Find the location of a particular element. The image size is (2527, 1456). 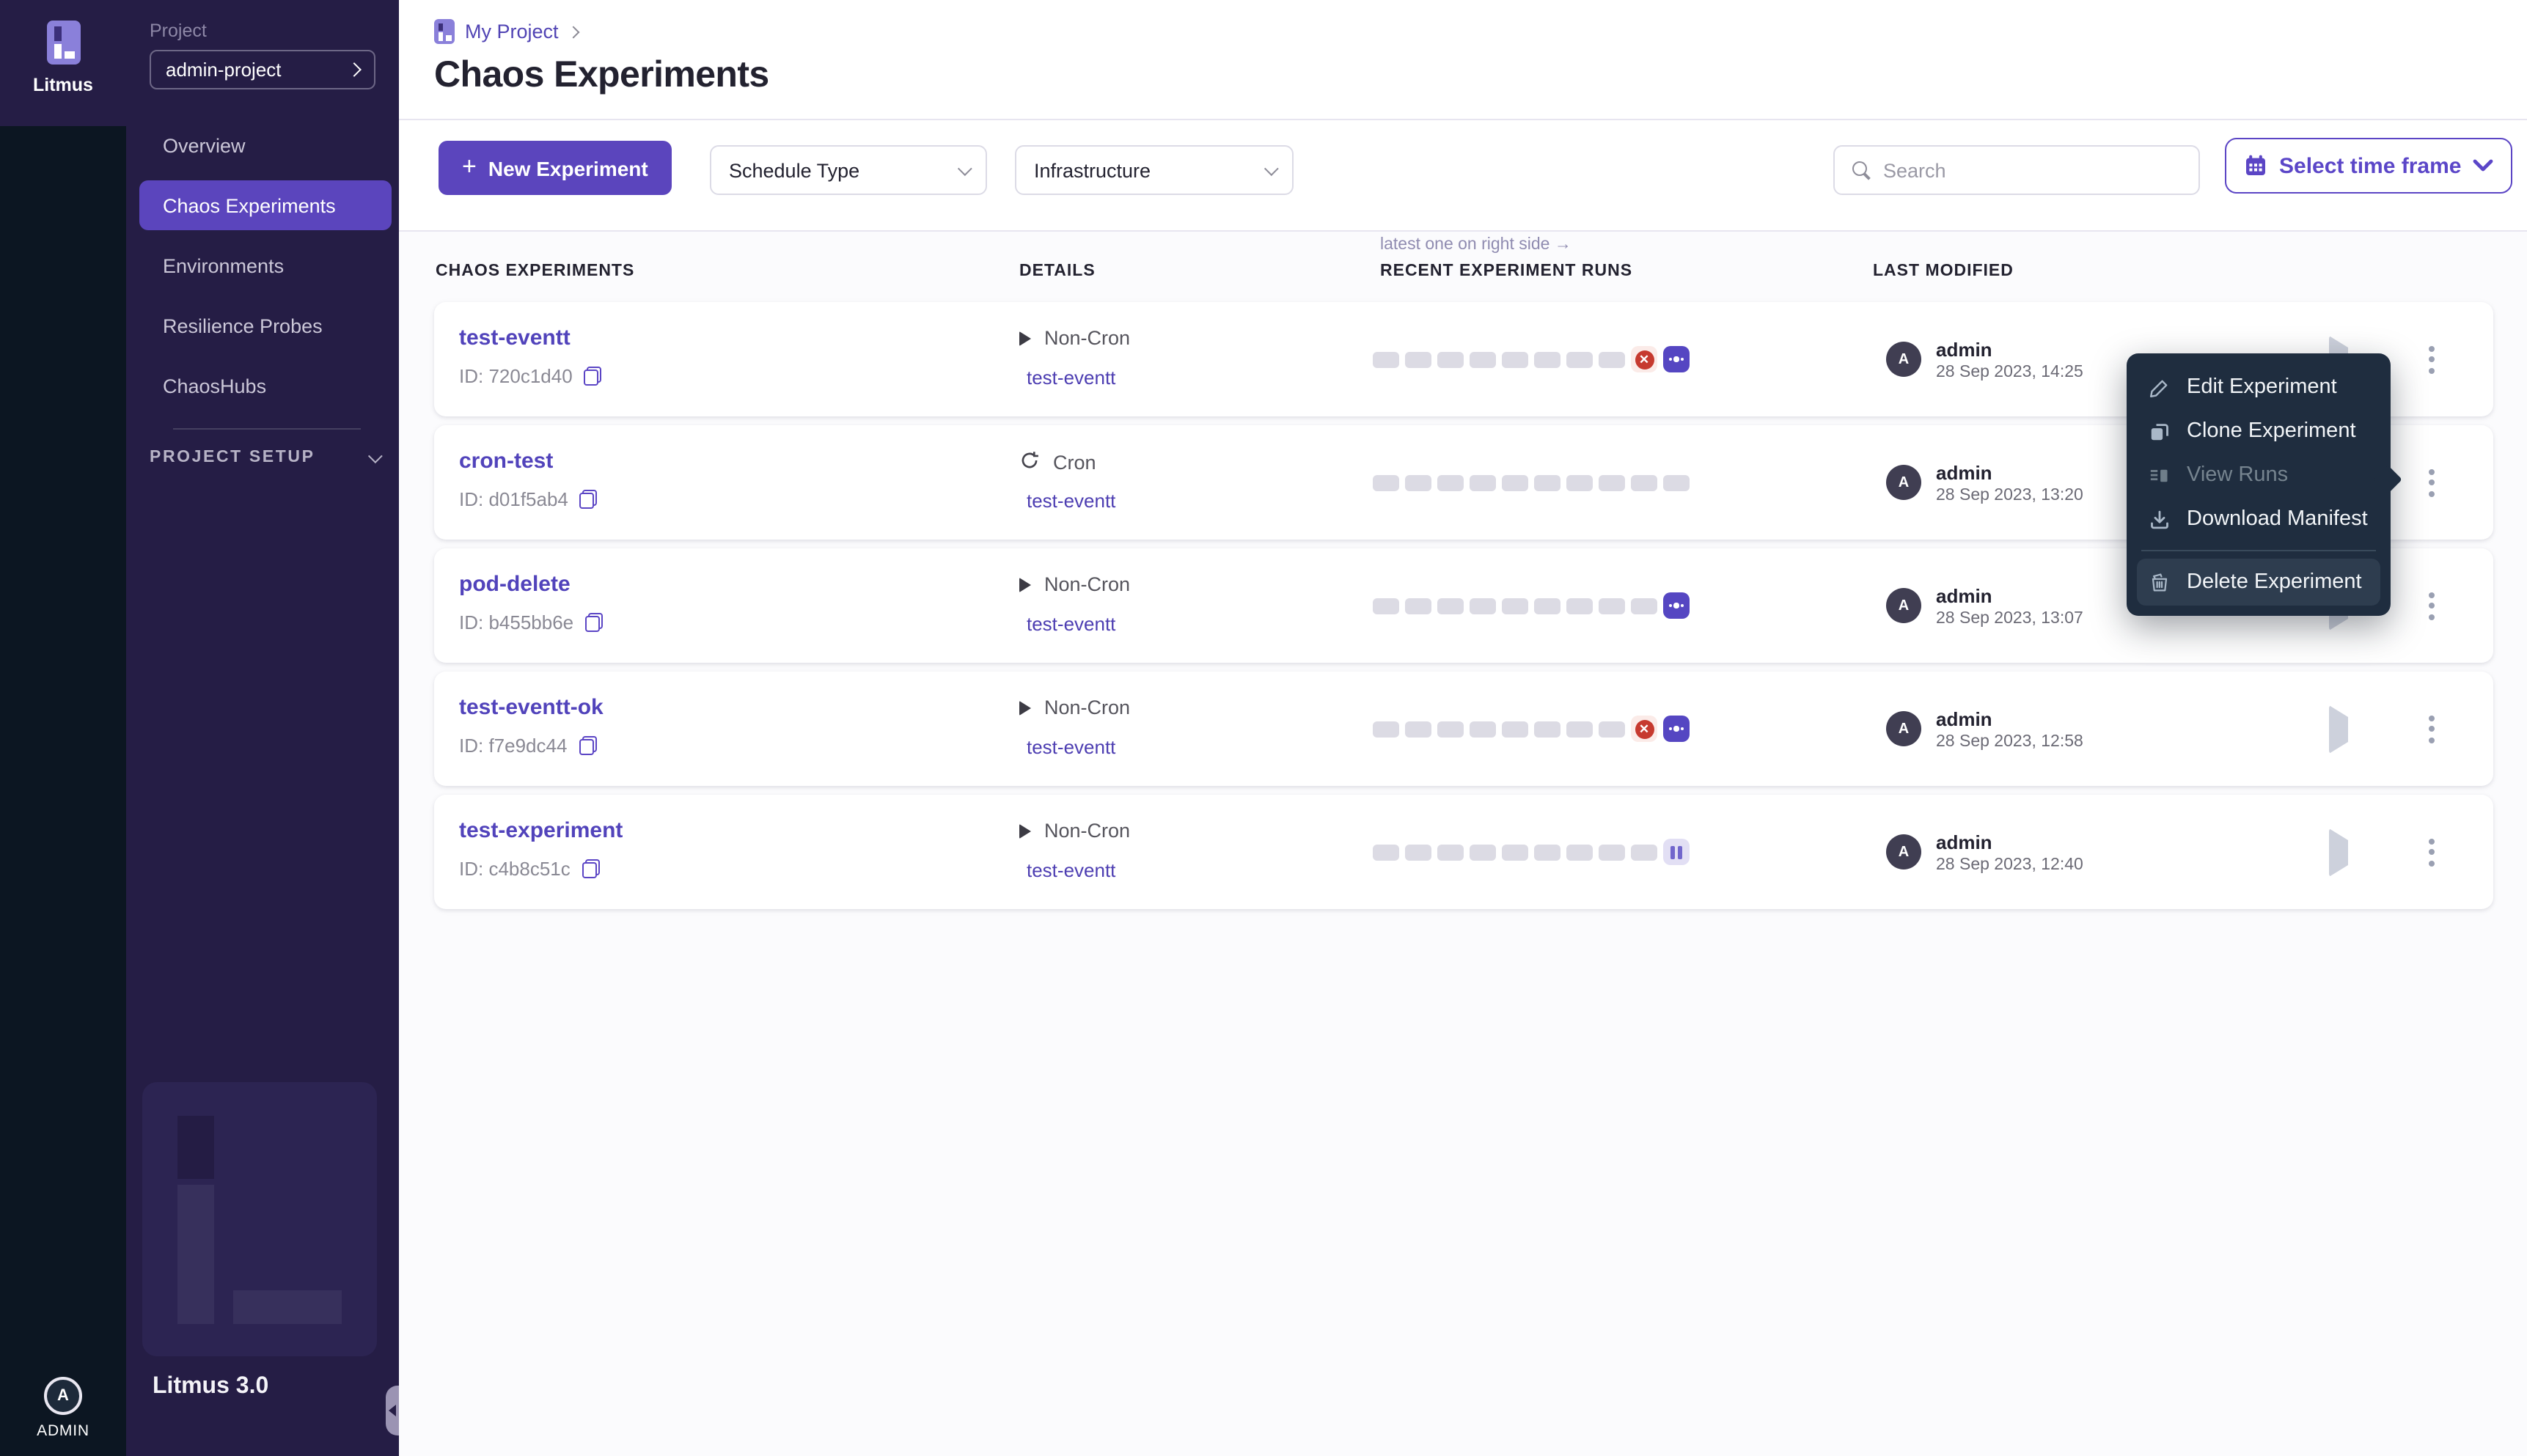

experiment-name-link: test-experiment is located at coordinates (541, 830).